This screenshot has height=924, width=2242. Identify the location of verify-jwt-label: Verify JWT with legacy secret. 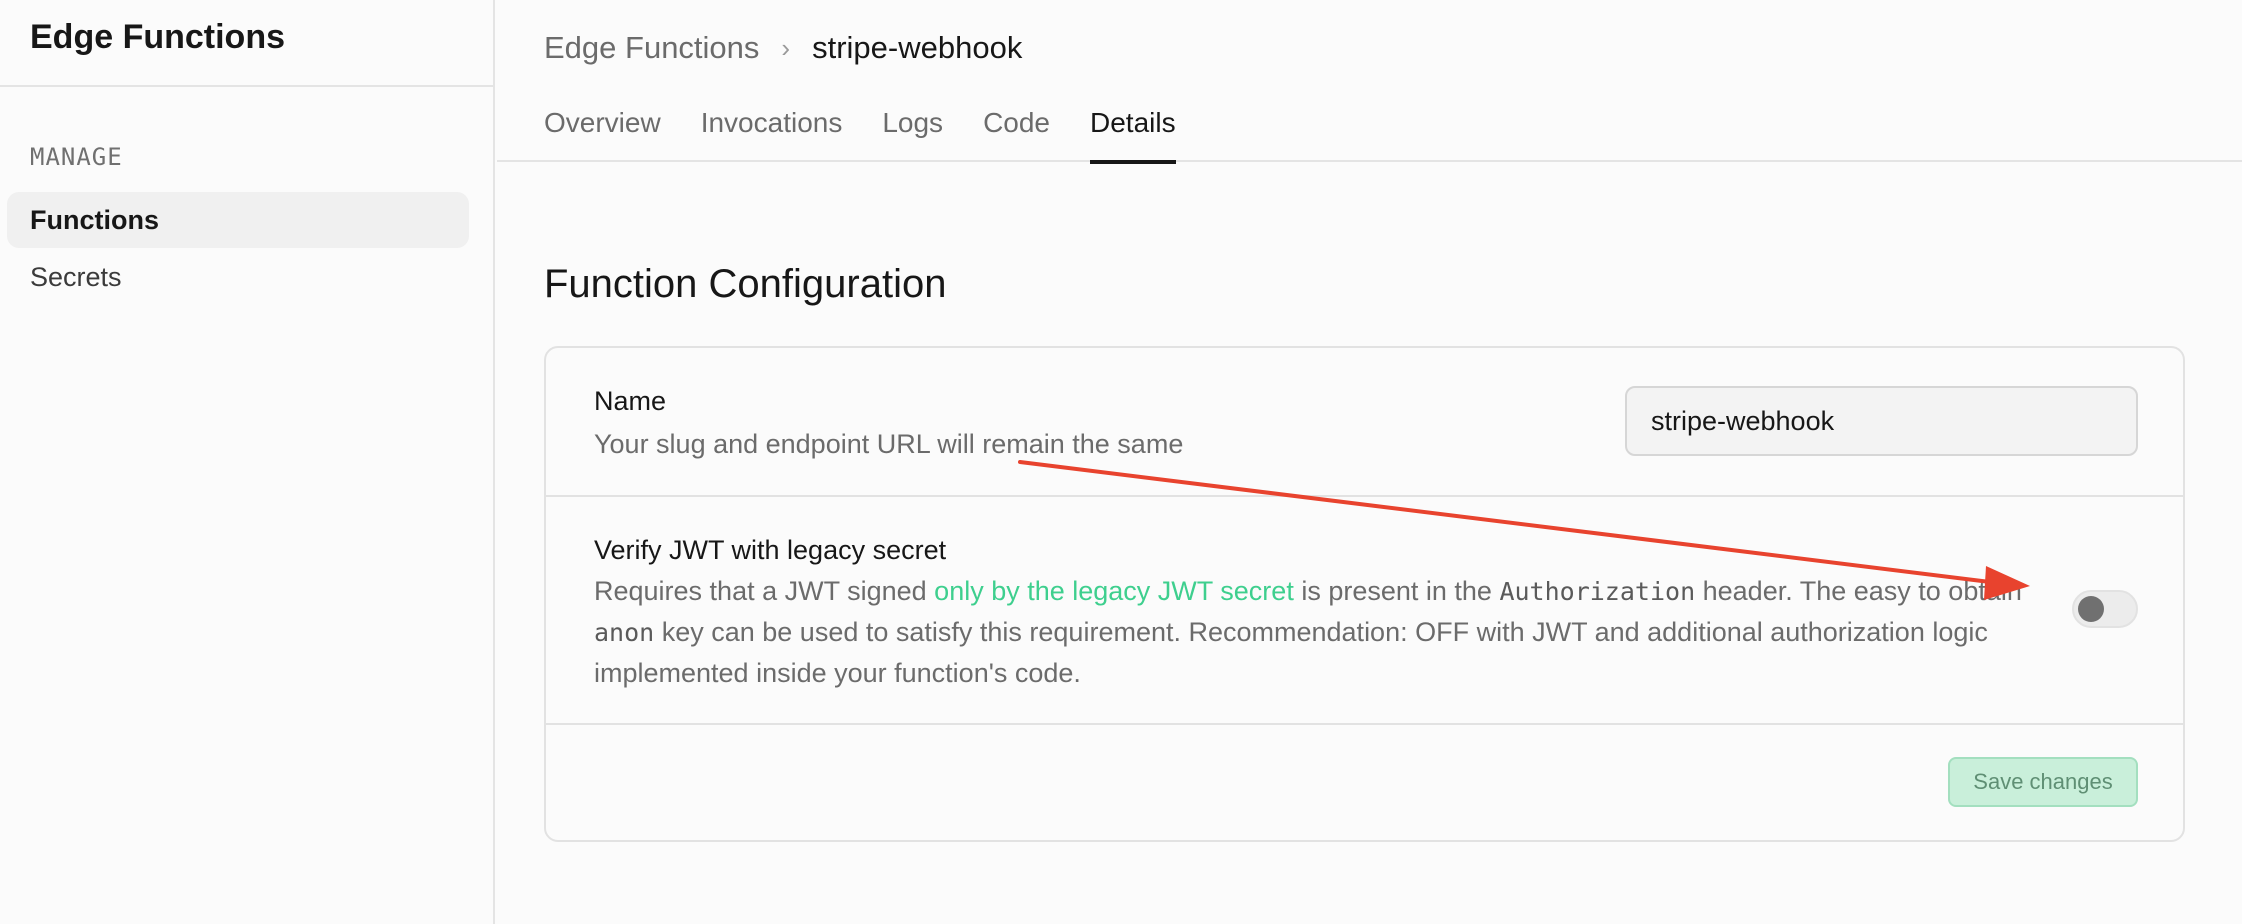
(770, 550).